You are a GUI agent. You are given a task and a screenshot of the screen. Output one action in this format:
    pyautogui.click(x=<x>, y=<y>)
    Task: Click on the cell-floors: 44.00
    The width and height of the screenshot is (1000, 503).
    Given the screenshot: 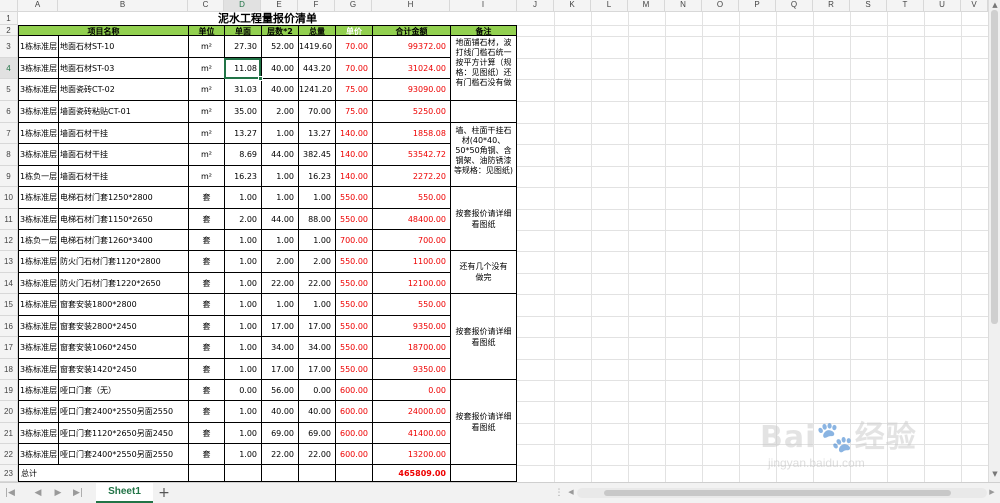 What is the action you would take?
    pyautogui.click(x=279, y=219)
    